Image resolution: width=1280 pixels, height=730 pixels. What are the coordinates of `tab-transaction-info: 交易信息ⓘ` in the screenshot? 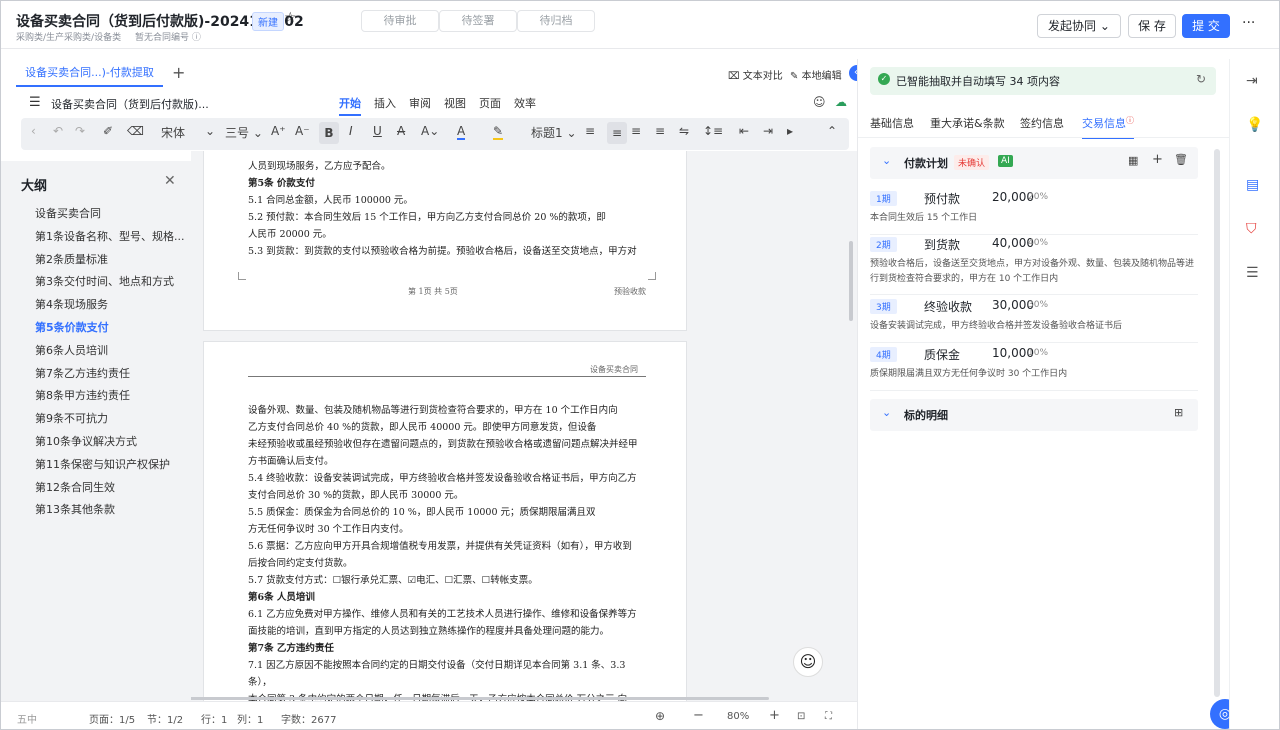 It's located at (1108, 127).